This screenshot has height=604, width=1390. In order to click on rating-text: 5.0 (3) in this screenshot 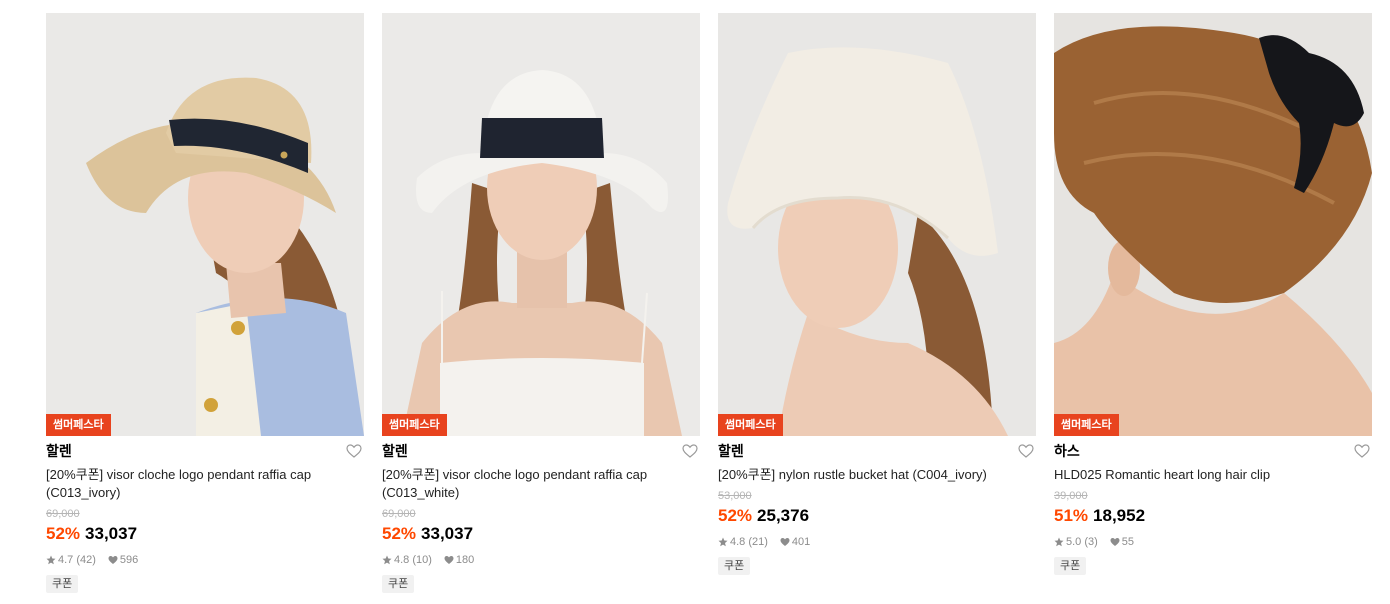, I will do `click(1082, 542)`.